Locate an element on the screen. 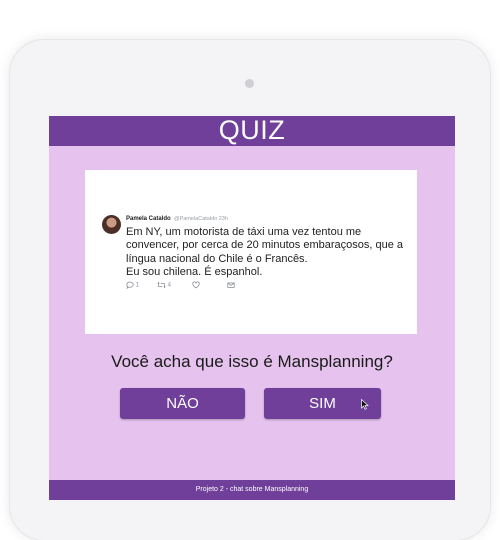 This screenshot has width=500, height=540. tweet-author-name: Pamela Cataldo is located at coordinates (148, 219).